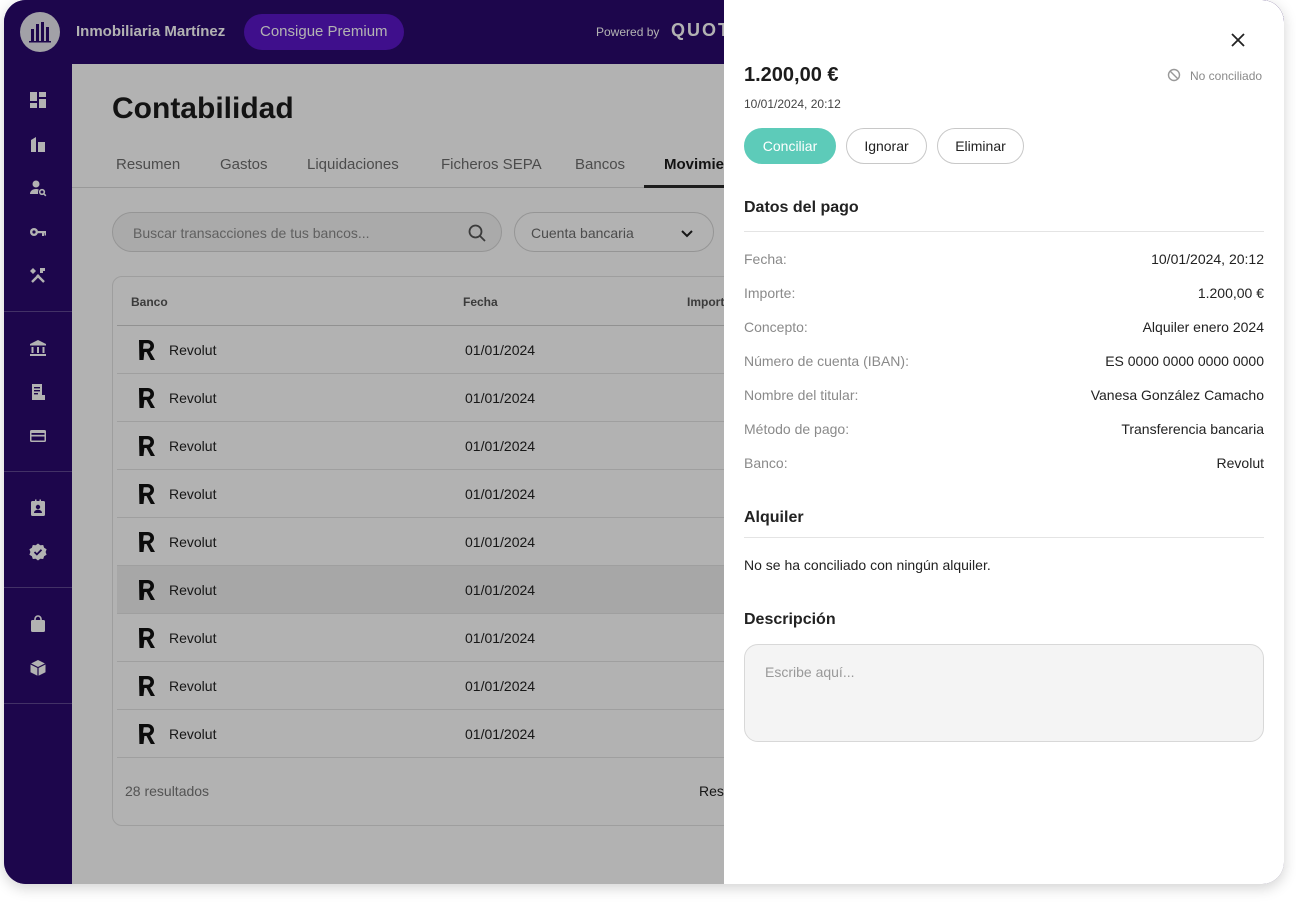 The height and width of the screenshot is (908, 1296). I want to click on field-value-date: 10/01/2024, 20:12, so click(1207, 259).